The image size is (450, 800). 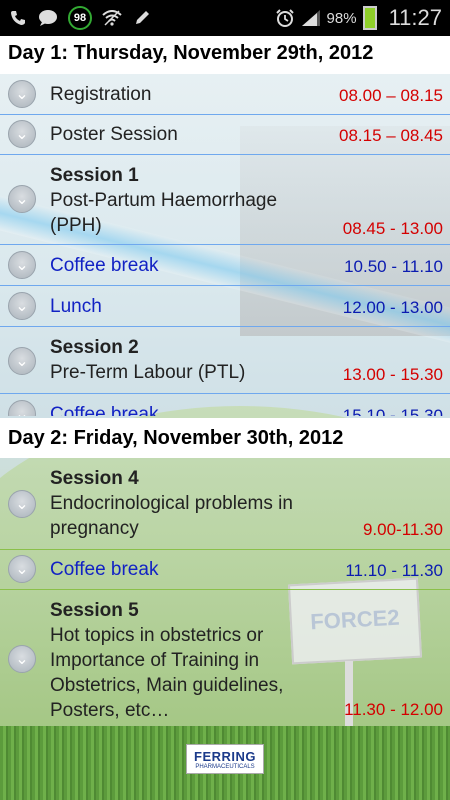 What do you see at coordinates (392, 374) in the screenshot?
I see `item-time: 13.00 - 15.30` at bounding box center [392, 374].